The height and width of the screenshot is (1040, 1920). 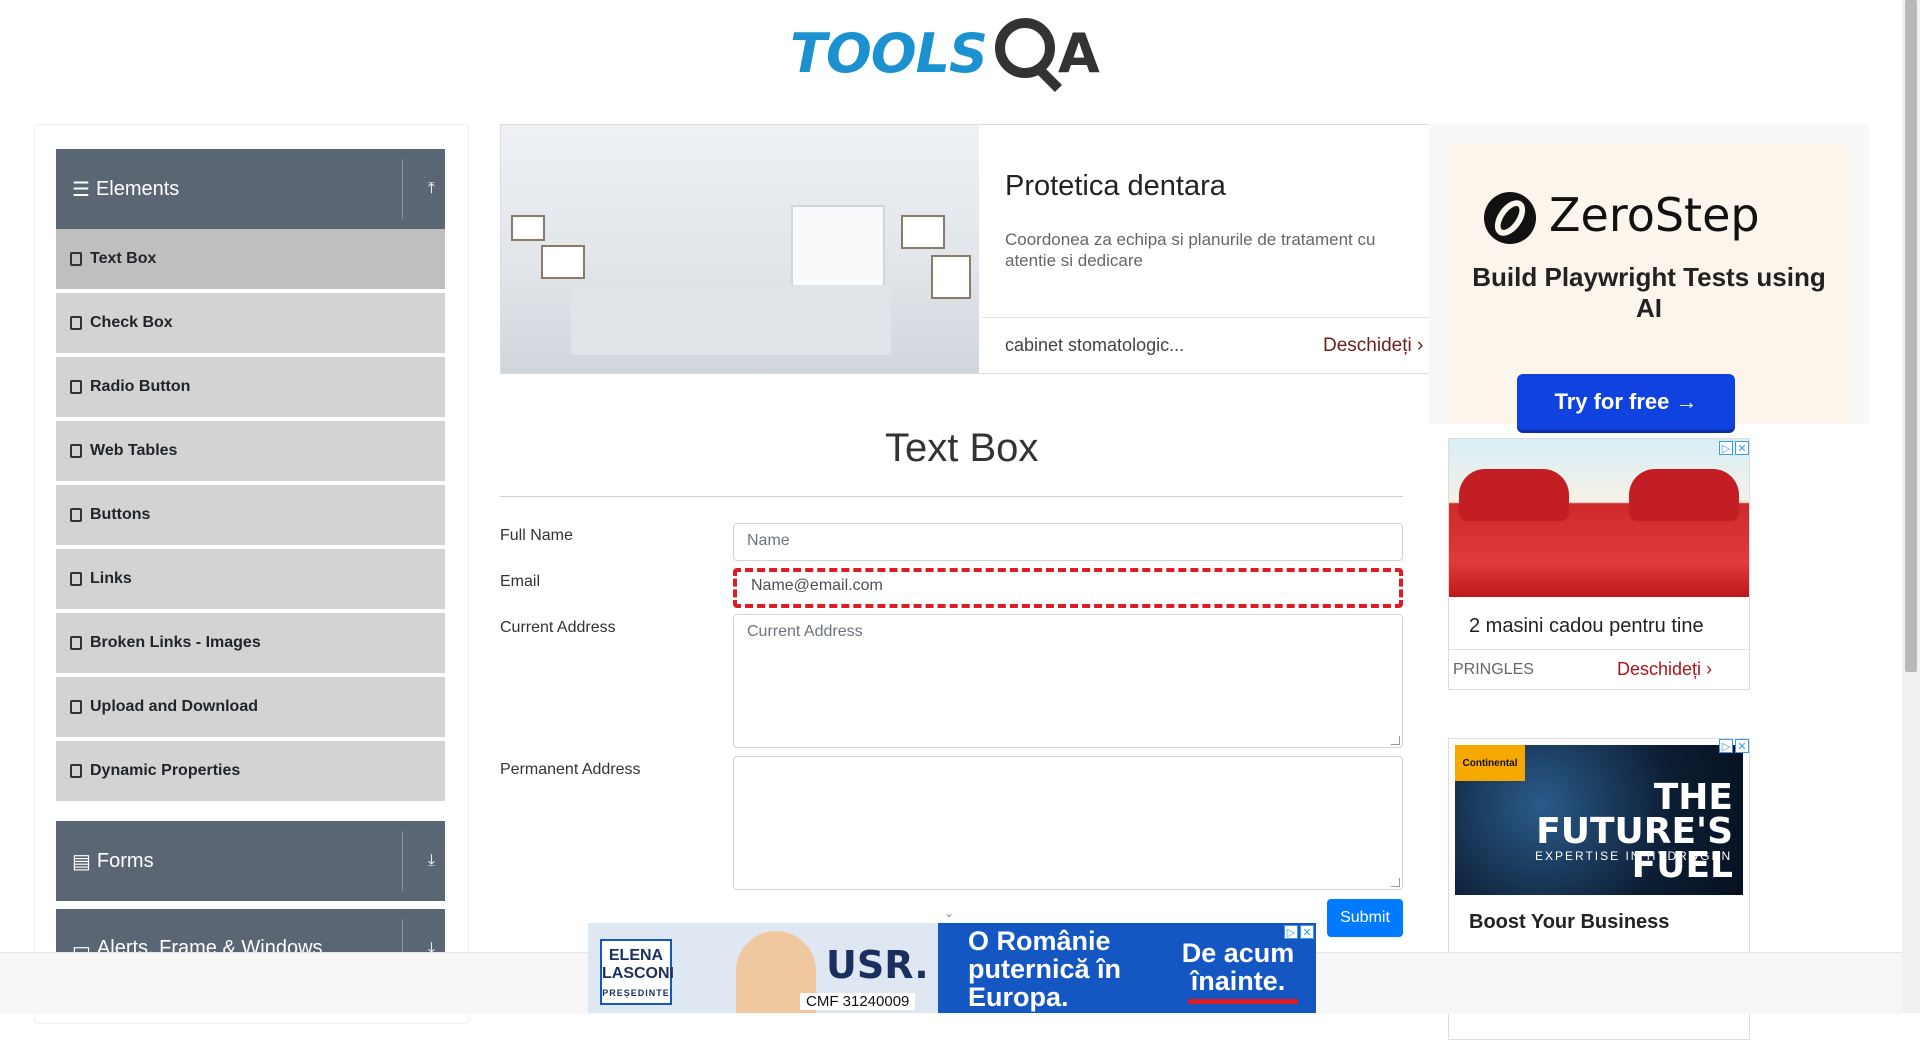 I want to click on permanent-address-label: Permanent Address, so click(x=570, y=769).